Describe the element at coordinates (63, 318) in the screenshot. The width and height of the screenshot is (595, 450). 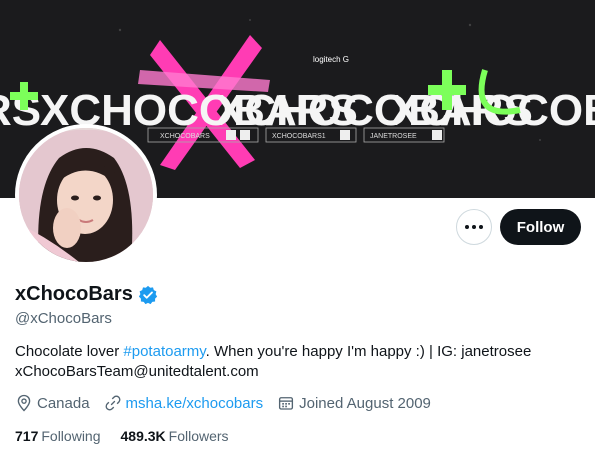
I see `profile-handle: @xChocoBars` at that location.